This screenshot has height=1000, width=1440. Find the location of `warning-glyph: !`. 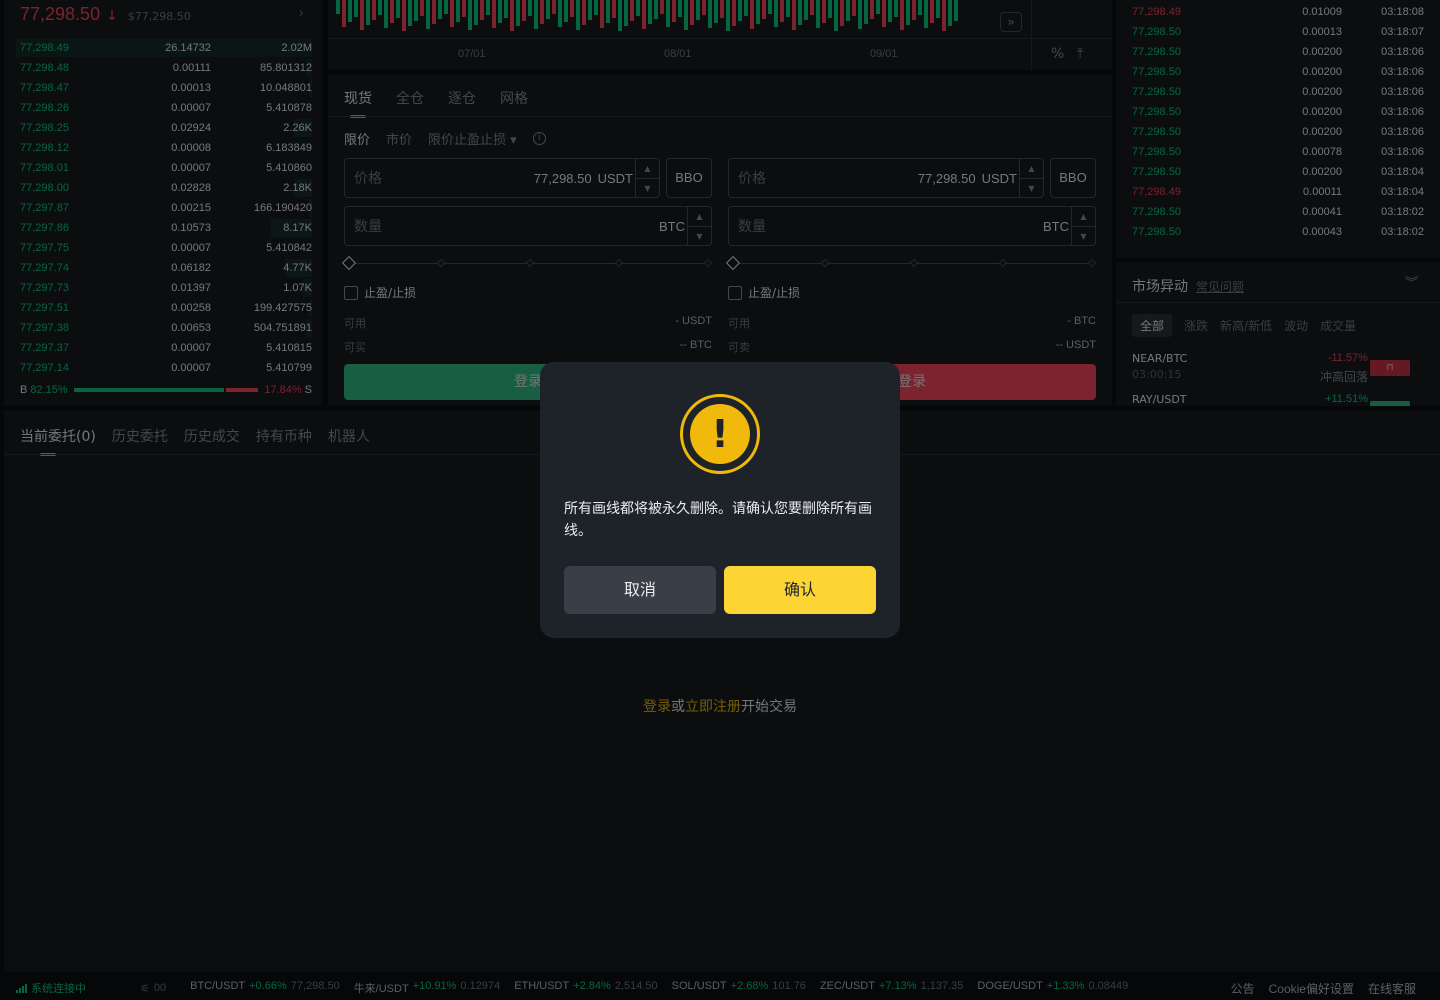

warning-glyph: ! is located at coordinates (720, 434).